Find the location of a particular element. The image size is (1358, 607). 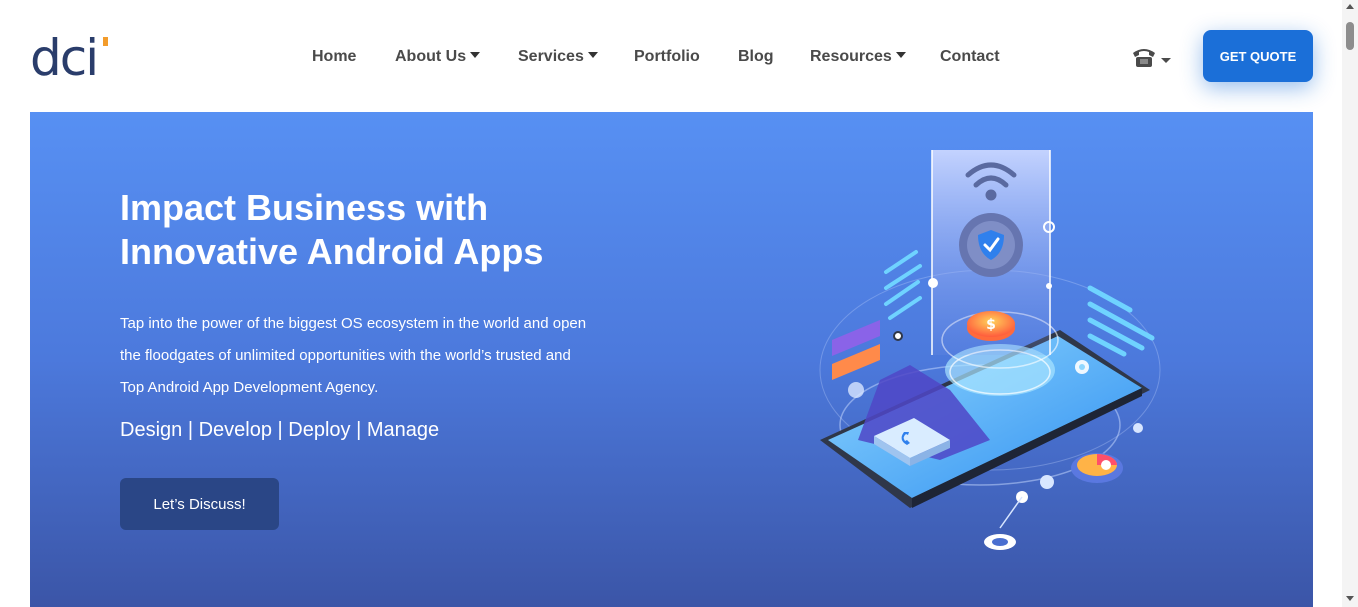

nav-home: Home is located at coordinates (334, 57).